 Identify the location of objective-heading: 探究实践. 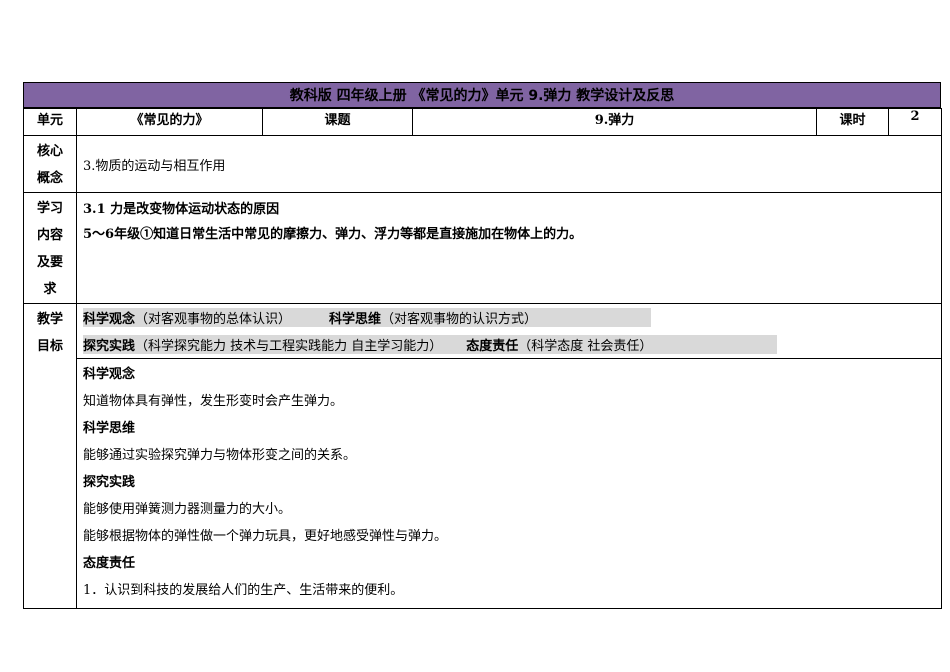
(109, 482).